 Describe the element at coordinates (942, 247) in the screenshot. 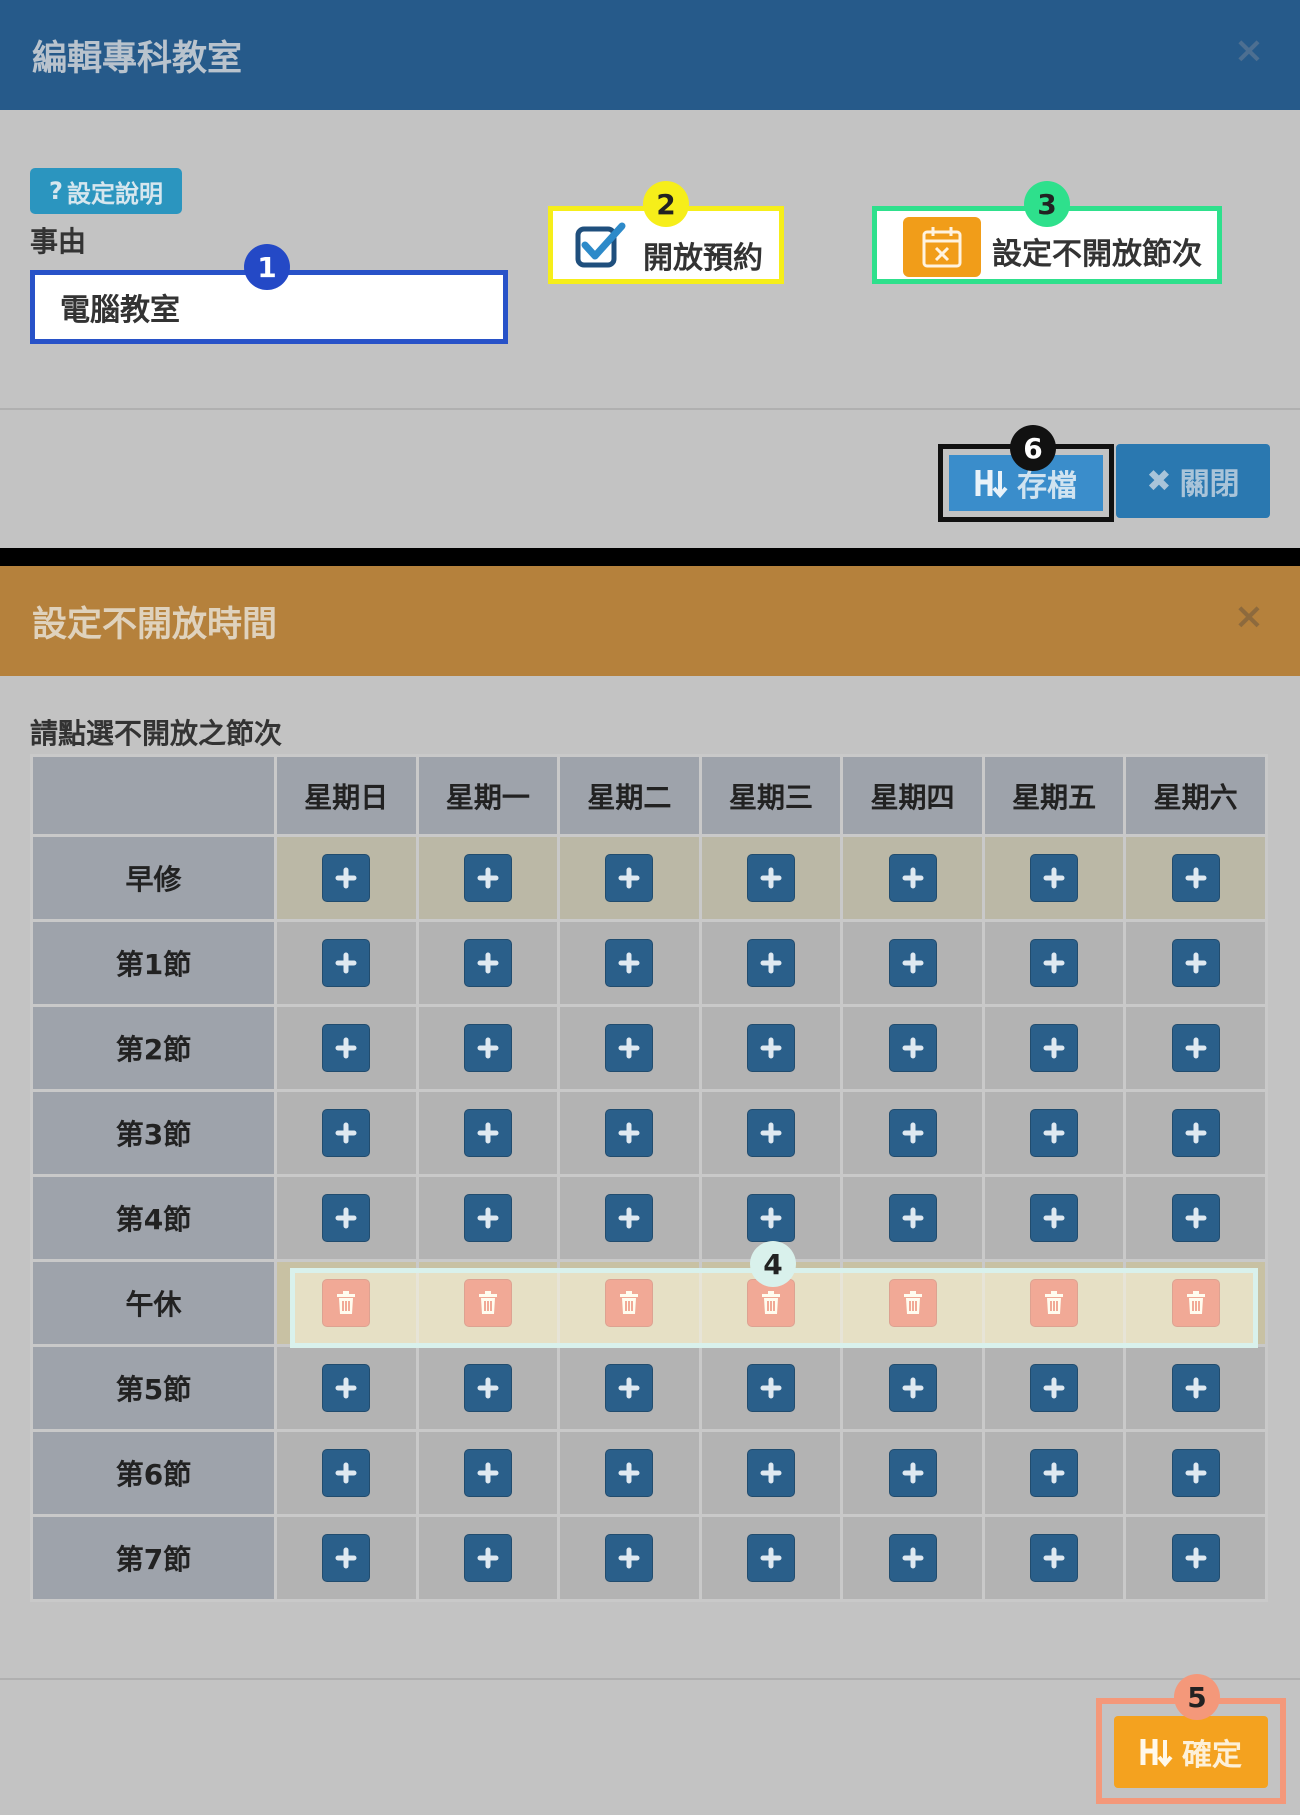

I see `set-closed-periods-button` at that location.